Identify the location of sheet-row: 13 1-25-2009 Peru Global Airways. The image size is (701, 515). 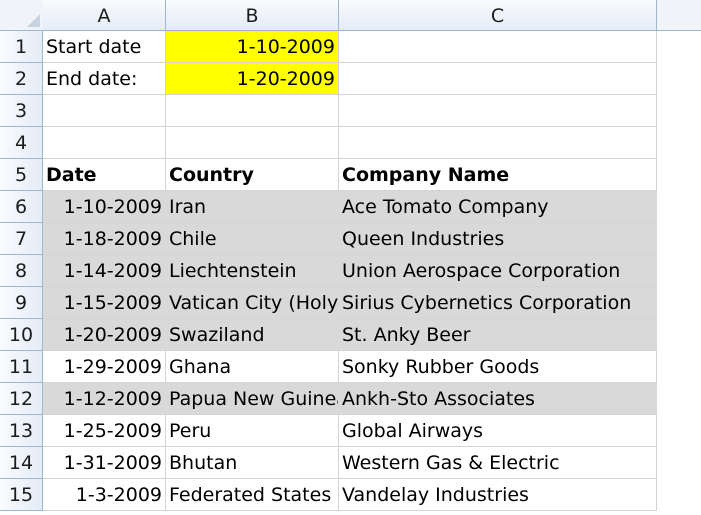
(350, 431).